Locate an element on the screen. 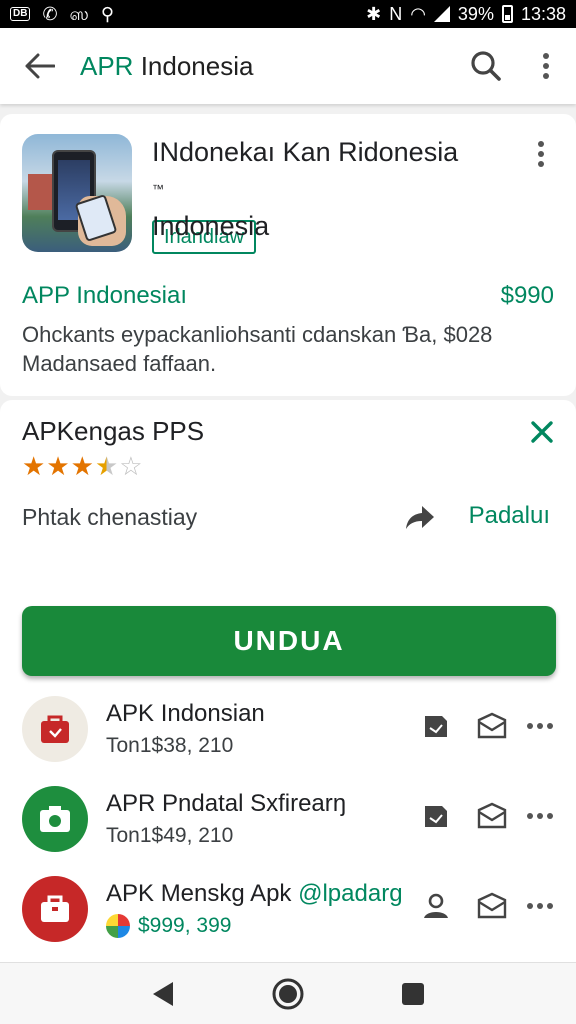  list-item-handle: @lpadarg is located at coordinates (350, 893).